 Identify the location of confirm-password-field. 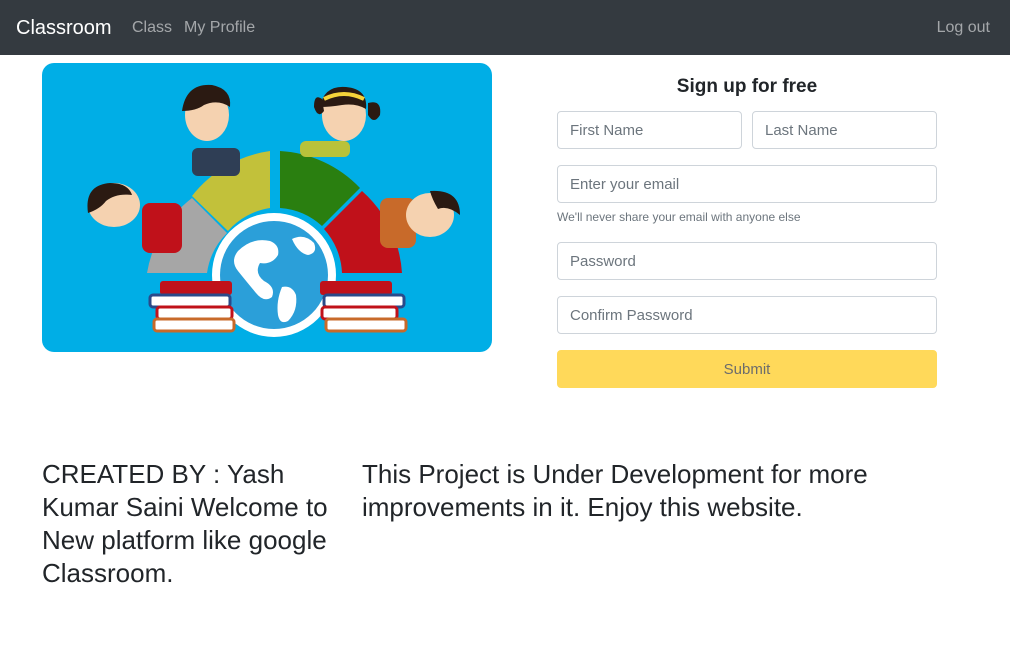
(747, 315).